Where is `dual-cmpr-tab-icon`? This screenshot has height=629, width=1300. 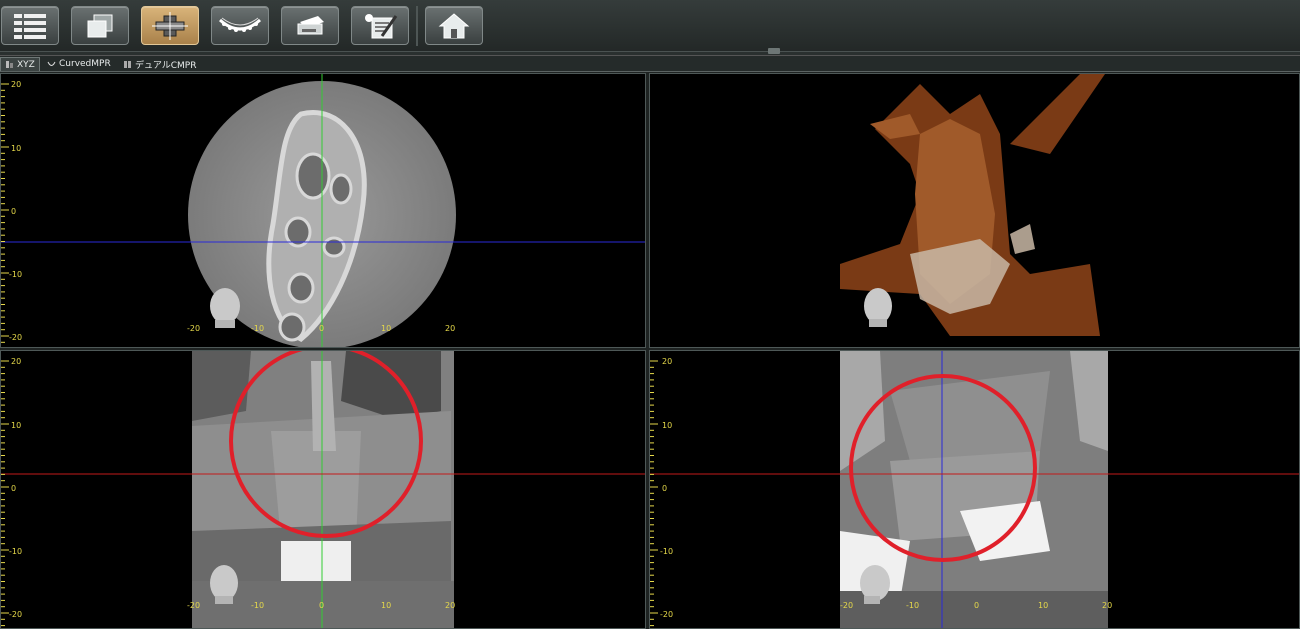
dual-cmpr-tab-icon is located at coordinates (127, 64).